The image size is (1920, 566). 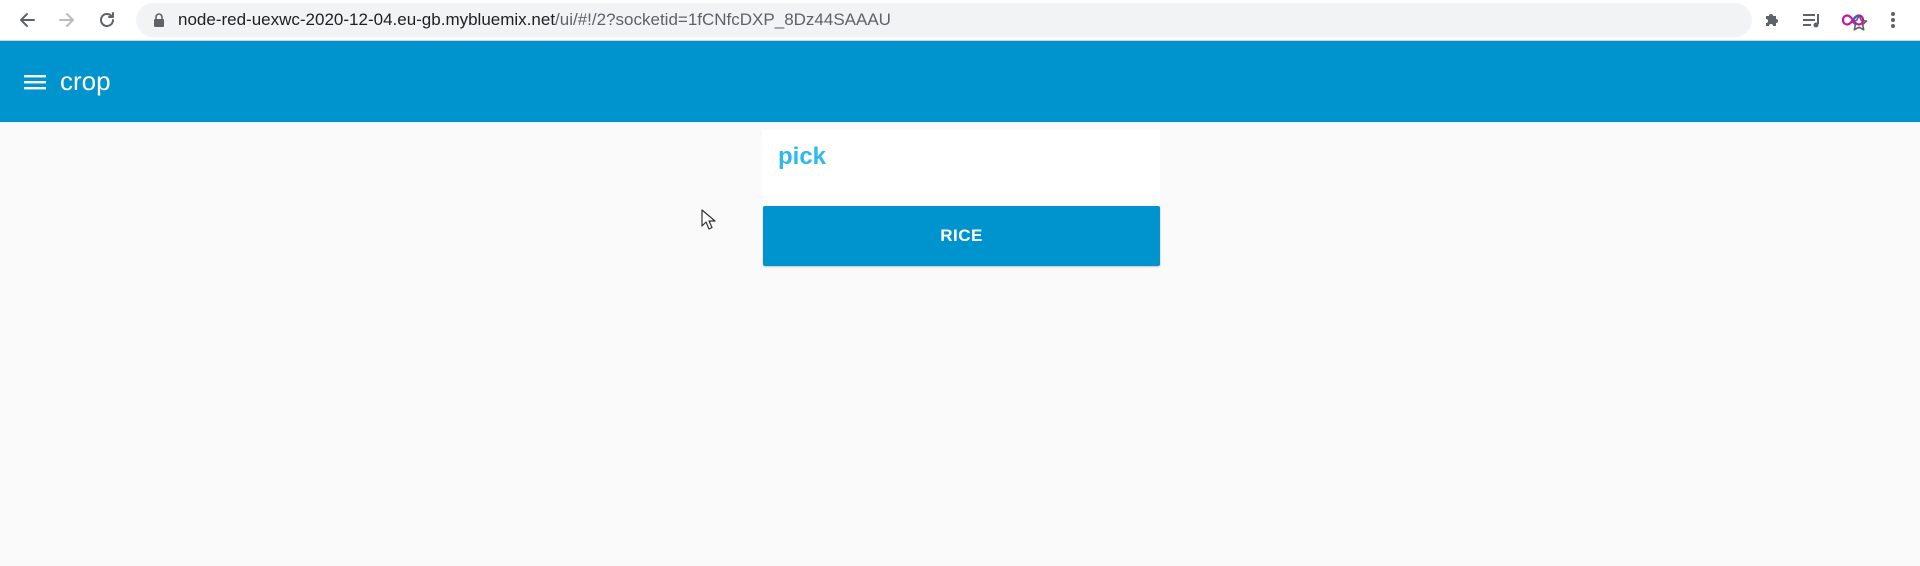 What do you see at coordinates (960, 81) in the screenshot?
I see `app-toolbar: crop` at bounding box center [960, 81].